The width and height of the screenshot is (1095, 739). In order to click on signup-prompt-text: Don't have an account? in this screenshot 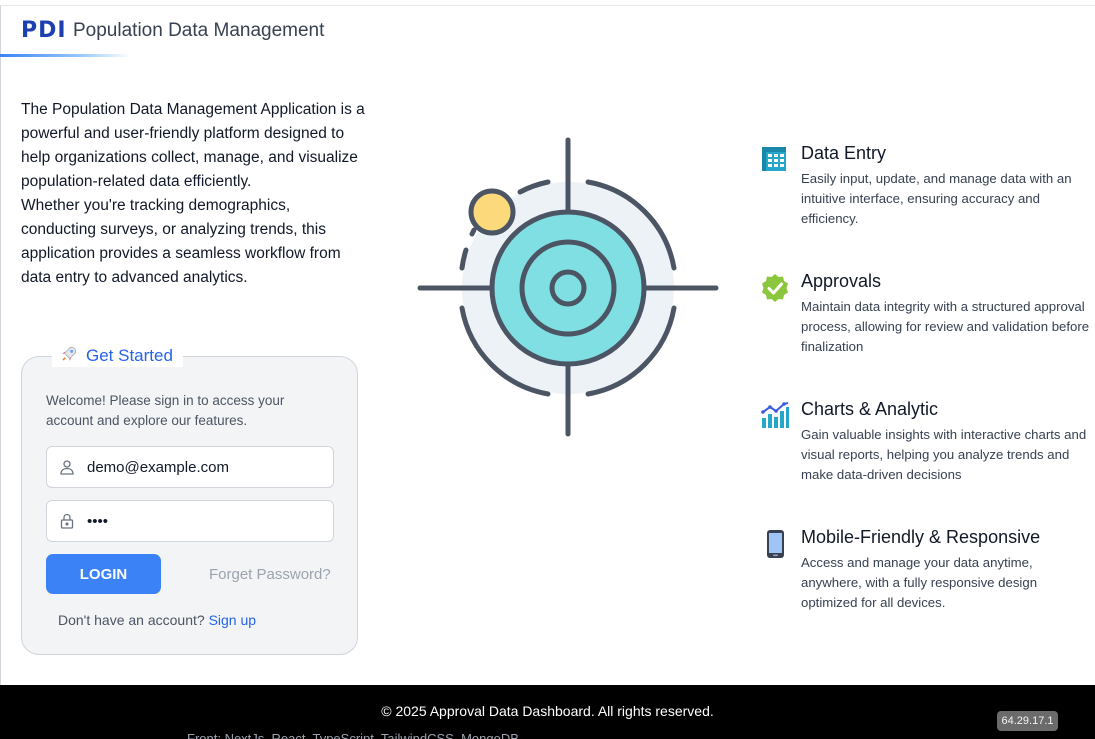, I will do `click(131, 620)`.